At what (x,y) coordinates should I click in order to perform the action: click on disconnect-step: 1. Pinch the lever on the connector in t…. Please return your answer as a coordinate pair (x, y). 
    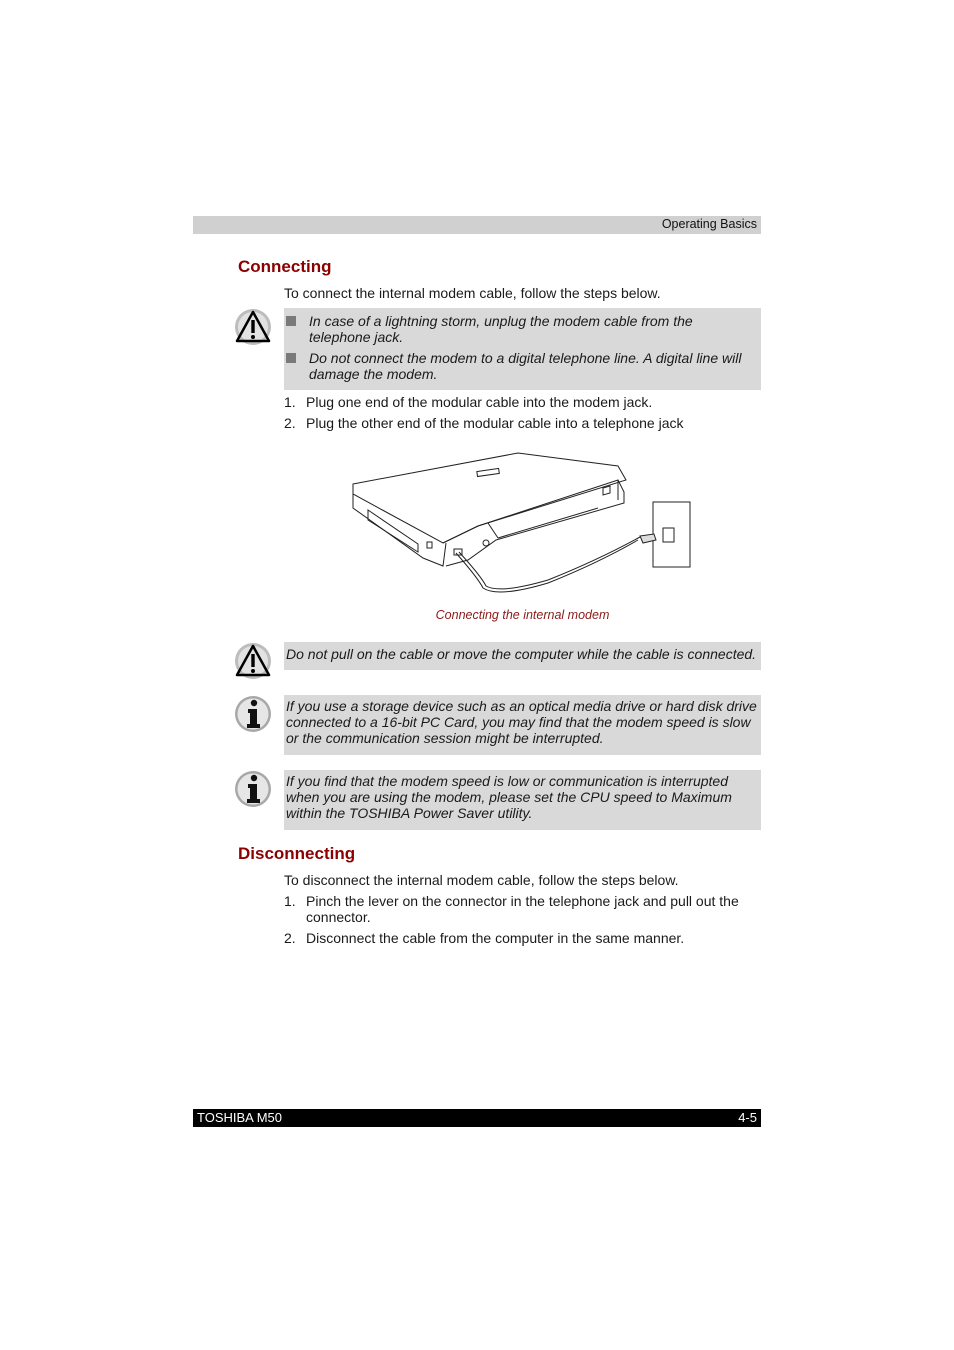
    Looking at the image, I should click on (511, 909).